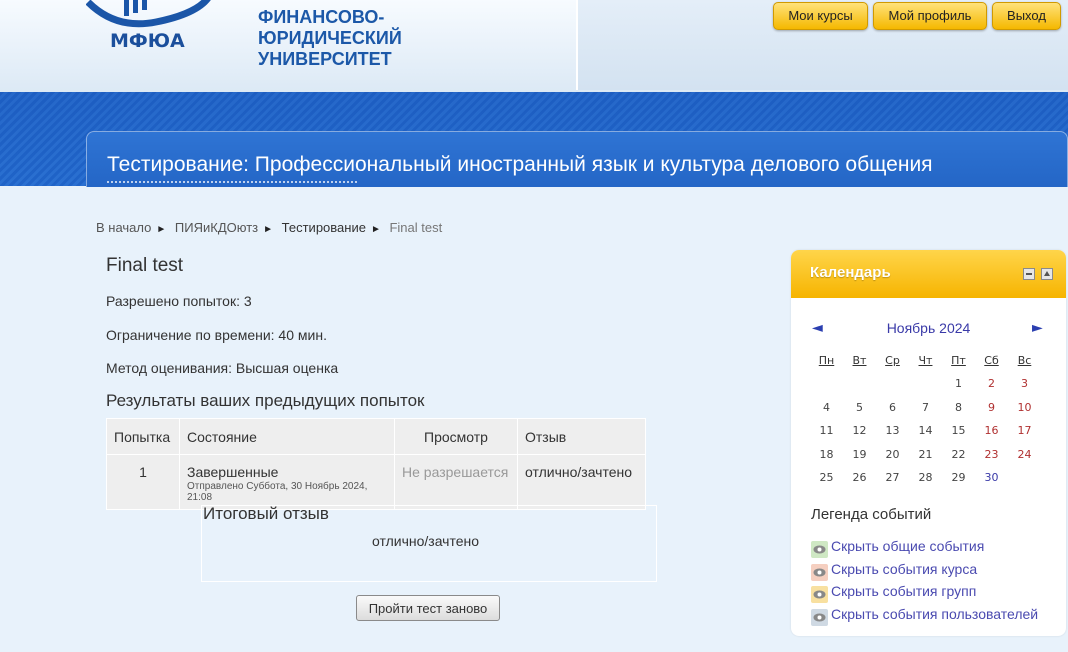 This screenshot has width=1068, height=652. What do you see at coordinates (991, 384) in the screenshot?
I see `calendar-day: 2` at bounding box center [991, 384].